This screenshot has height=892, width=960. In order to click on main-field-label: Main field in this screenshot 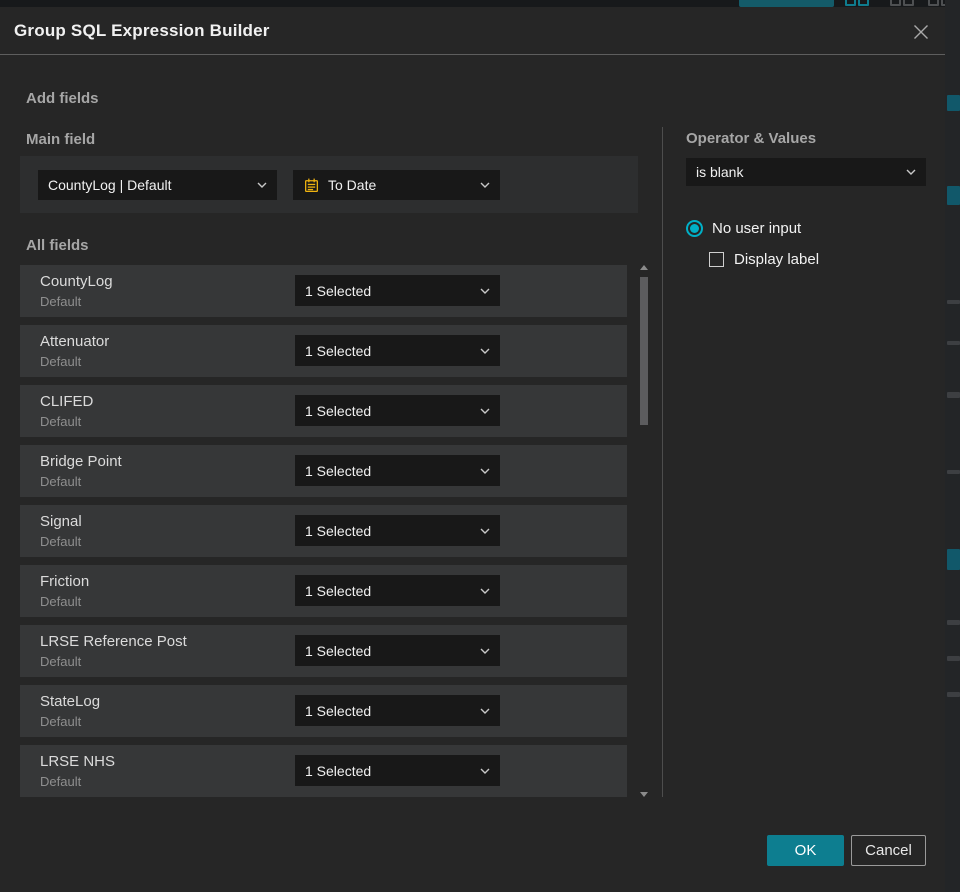, I will do `click(61, 139)`.